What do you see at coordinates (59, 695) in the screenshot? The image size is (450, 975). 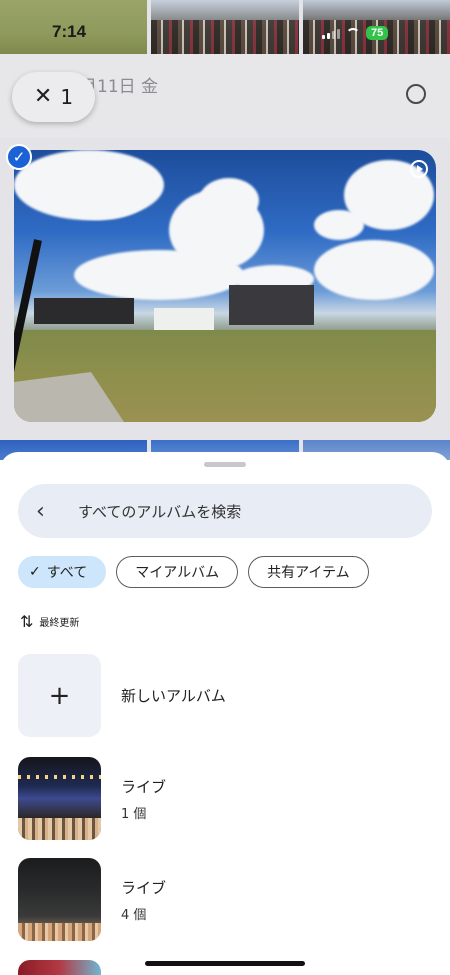 I see `plus-icon: +` at bounding box center [59, 695].